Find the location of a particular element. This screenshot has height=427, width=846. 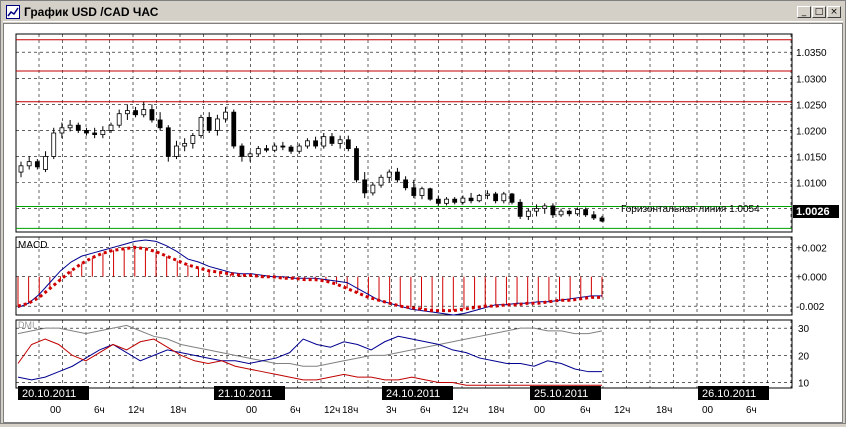

macd-tick-label: +0.000 is located at coordinates (811, 278).